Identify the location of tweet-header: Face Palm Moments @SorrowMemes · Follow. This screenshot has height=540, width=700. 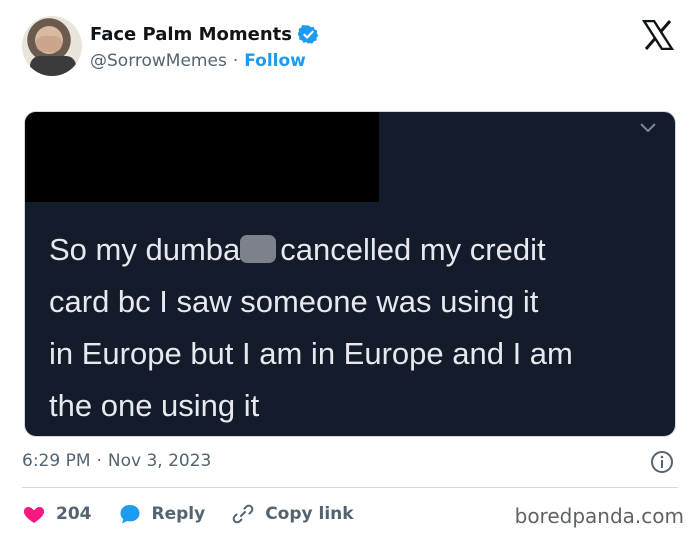
(352, 49).